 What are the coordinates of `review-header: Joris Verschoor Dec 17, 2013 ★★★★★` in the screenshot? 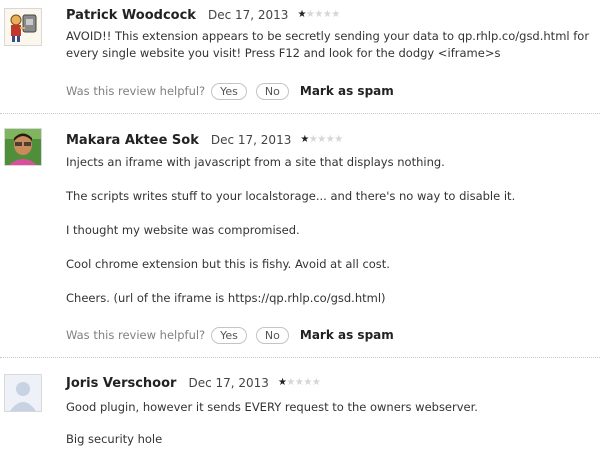 It's located at (193, 383).